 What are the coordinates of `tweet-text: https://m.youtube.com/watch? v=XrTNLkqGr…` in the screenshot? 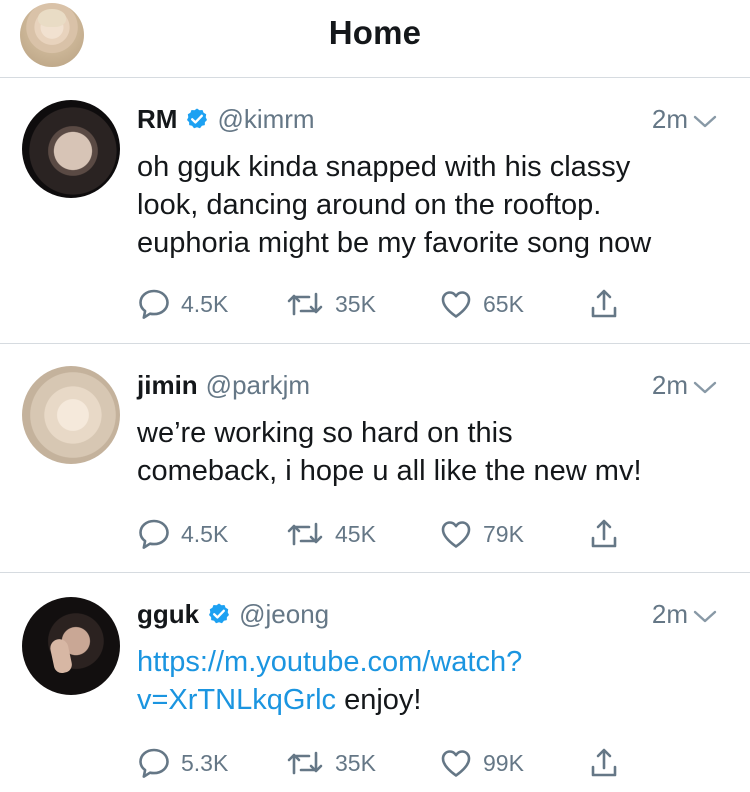 It's located at (432, 681).